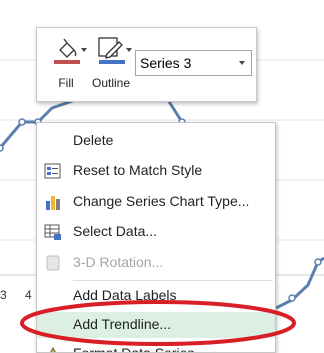 This screenshot has width=324, height=353. I want to click on menu-item-add-data-labels: Add Data Labels, so click(156, 296).